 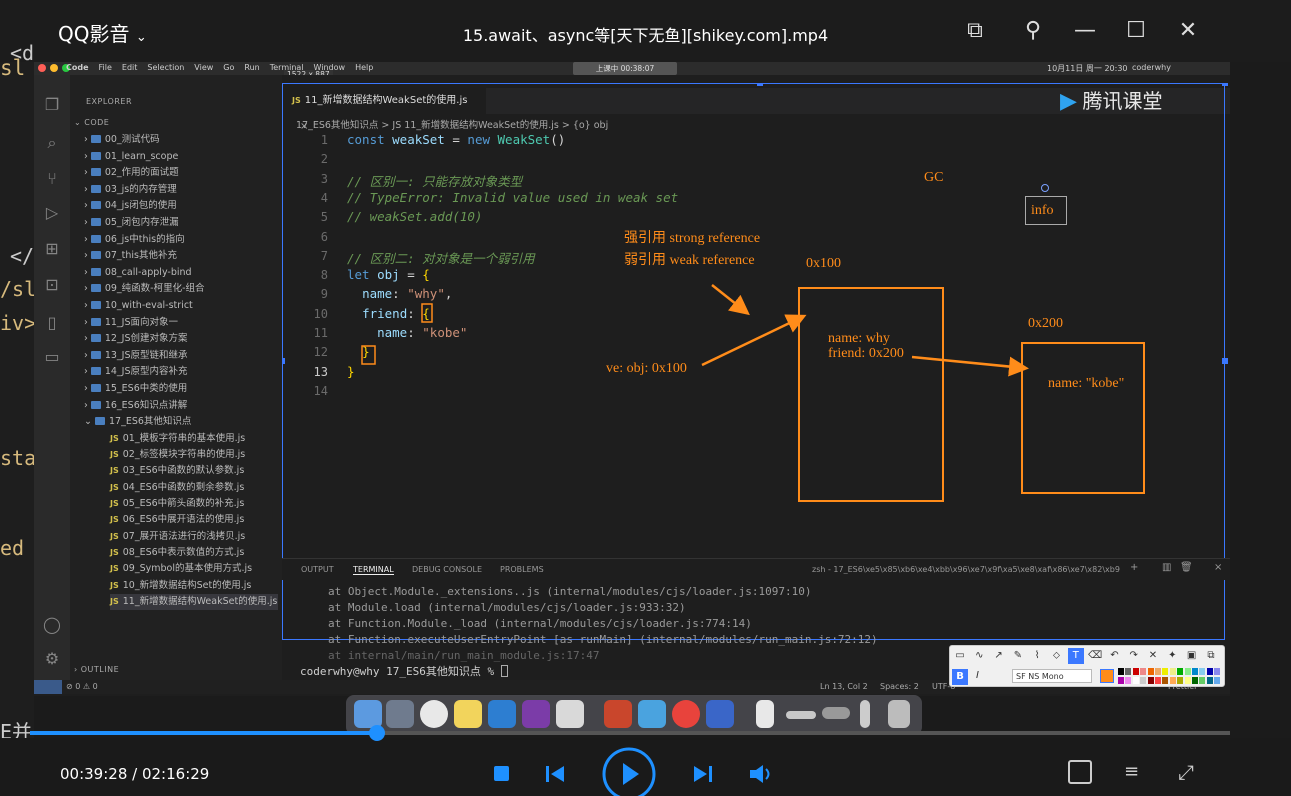 What do you see at coordinates (52, 212) in the screenshot?
I see `run-debug-icon: ▷` at bounding box center [52, 212].